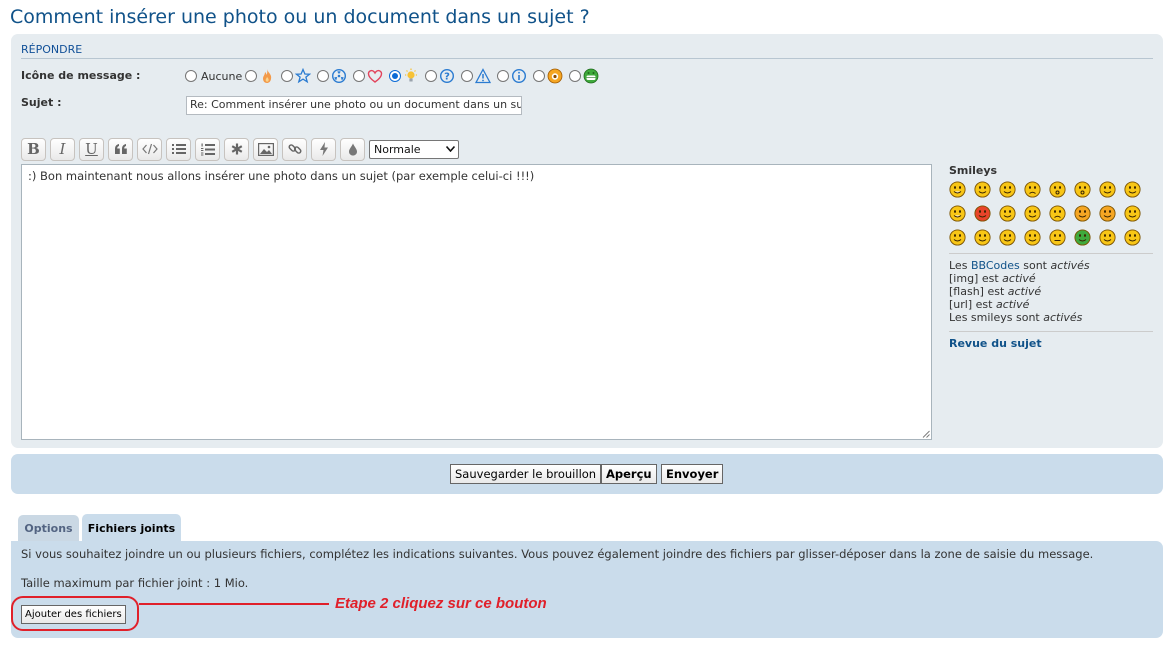 The image size is (1171, 645). Describe the element at coordinates (467, 76) in the screenshot. I see `radio-icon-warning` at that location.